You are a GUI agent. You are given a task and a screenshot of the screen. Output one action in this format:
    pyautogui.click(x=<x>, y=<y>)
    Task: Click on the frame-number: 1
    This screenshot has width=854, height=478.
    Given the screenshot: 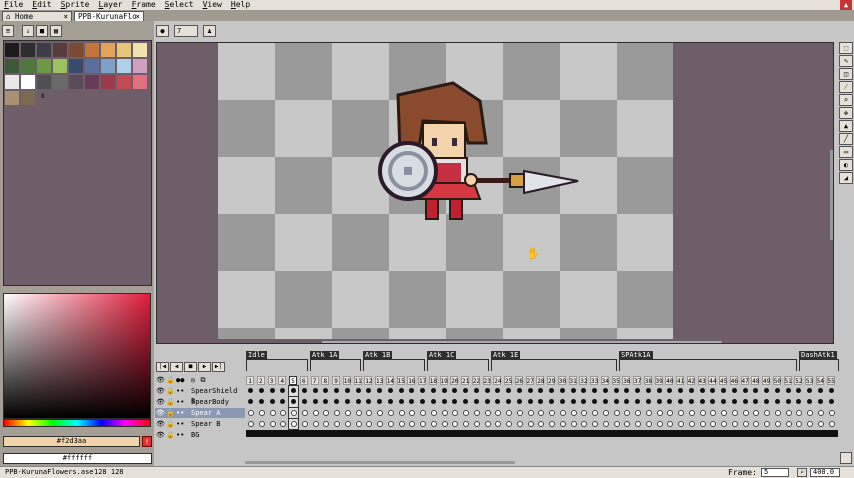 What is the action you would take?
    pyautogui.click(x=250, y=380)
    